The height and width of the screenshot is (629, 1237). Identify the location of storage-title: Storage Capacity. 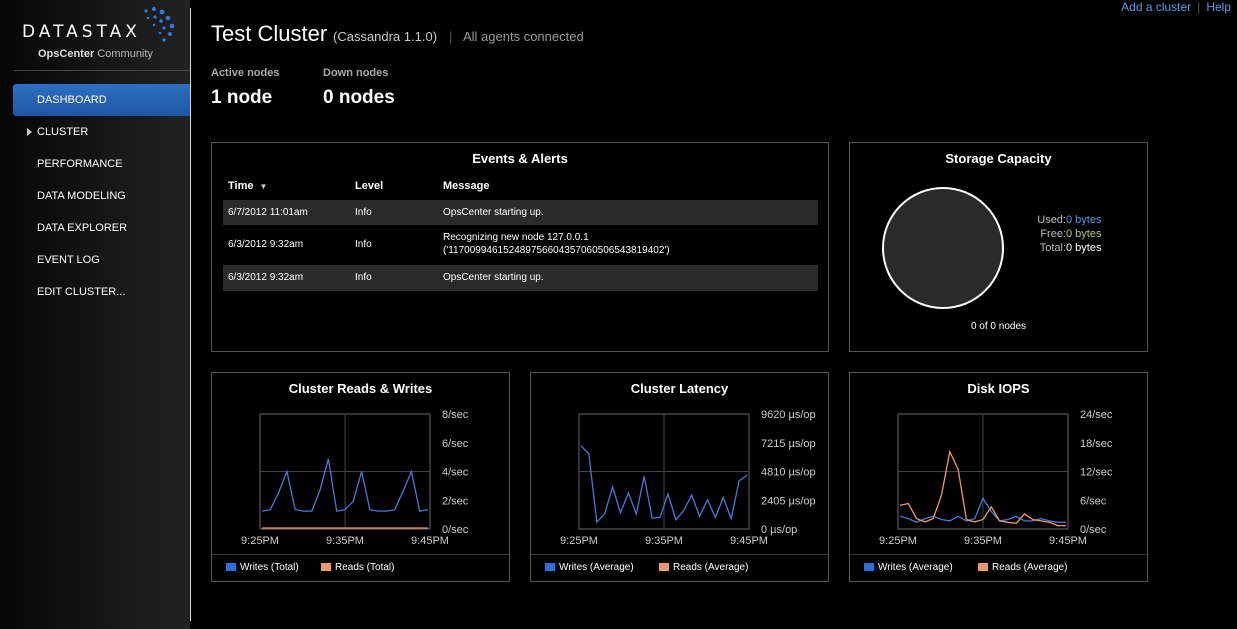
(998, 158).